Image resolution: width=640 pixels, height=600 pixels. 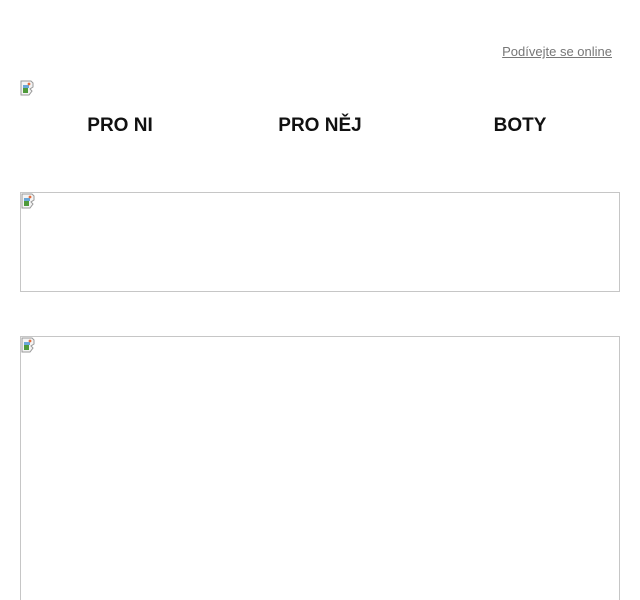 I want to click on nav-item-pro-nej: PRO NĚJ, so click(x=320, y=126).